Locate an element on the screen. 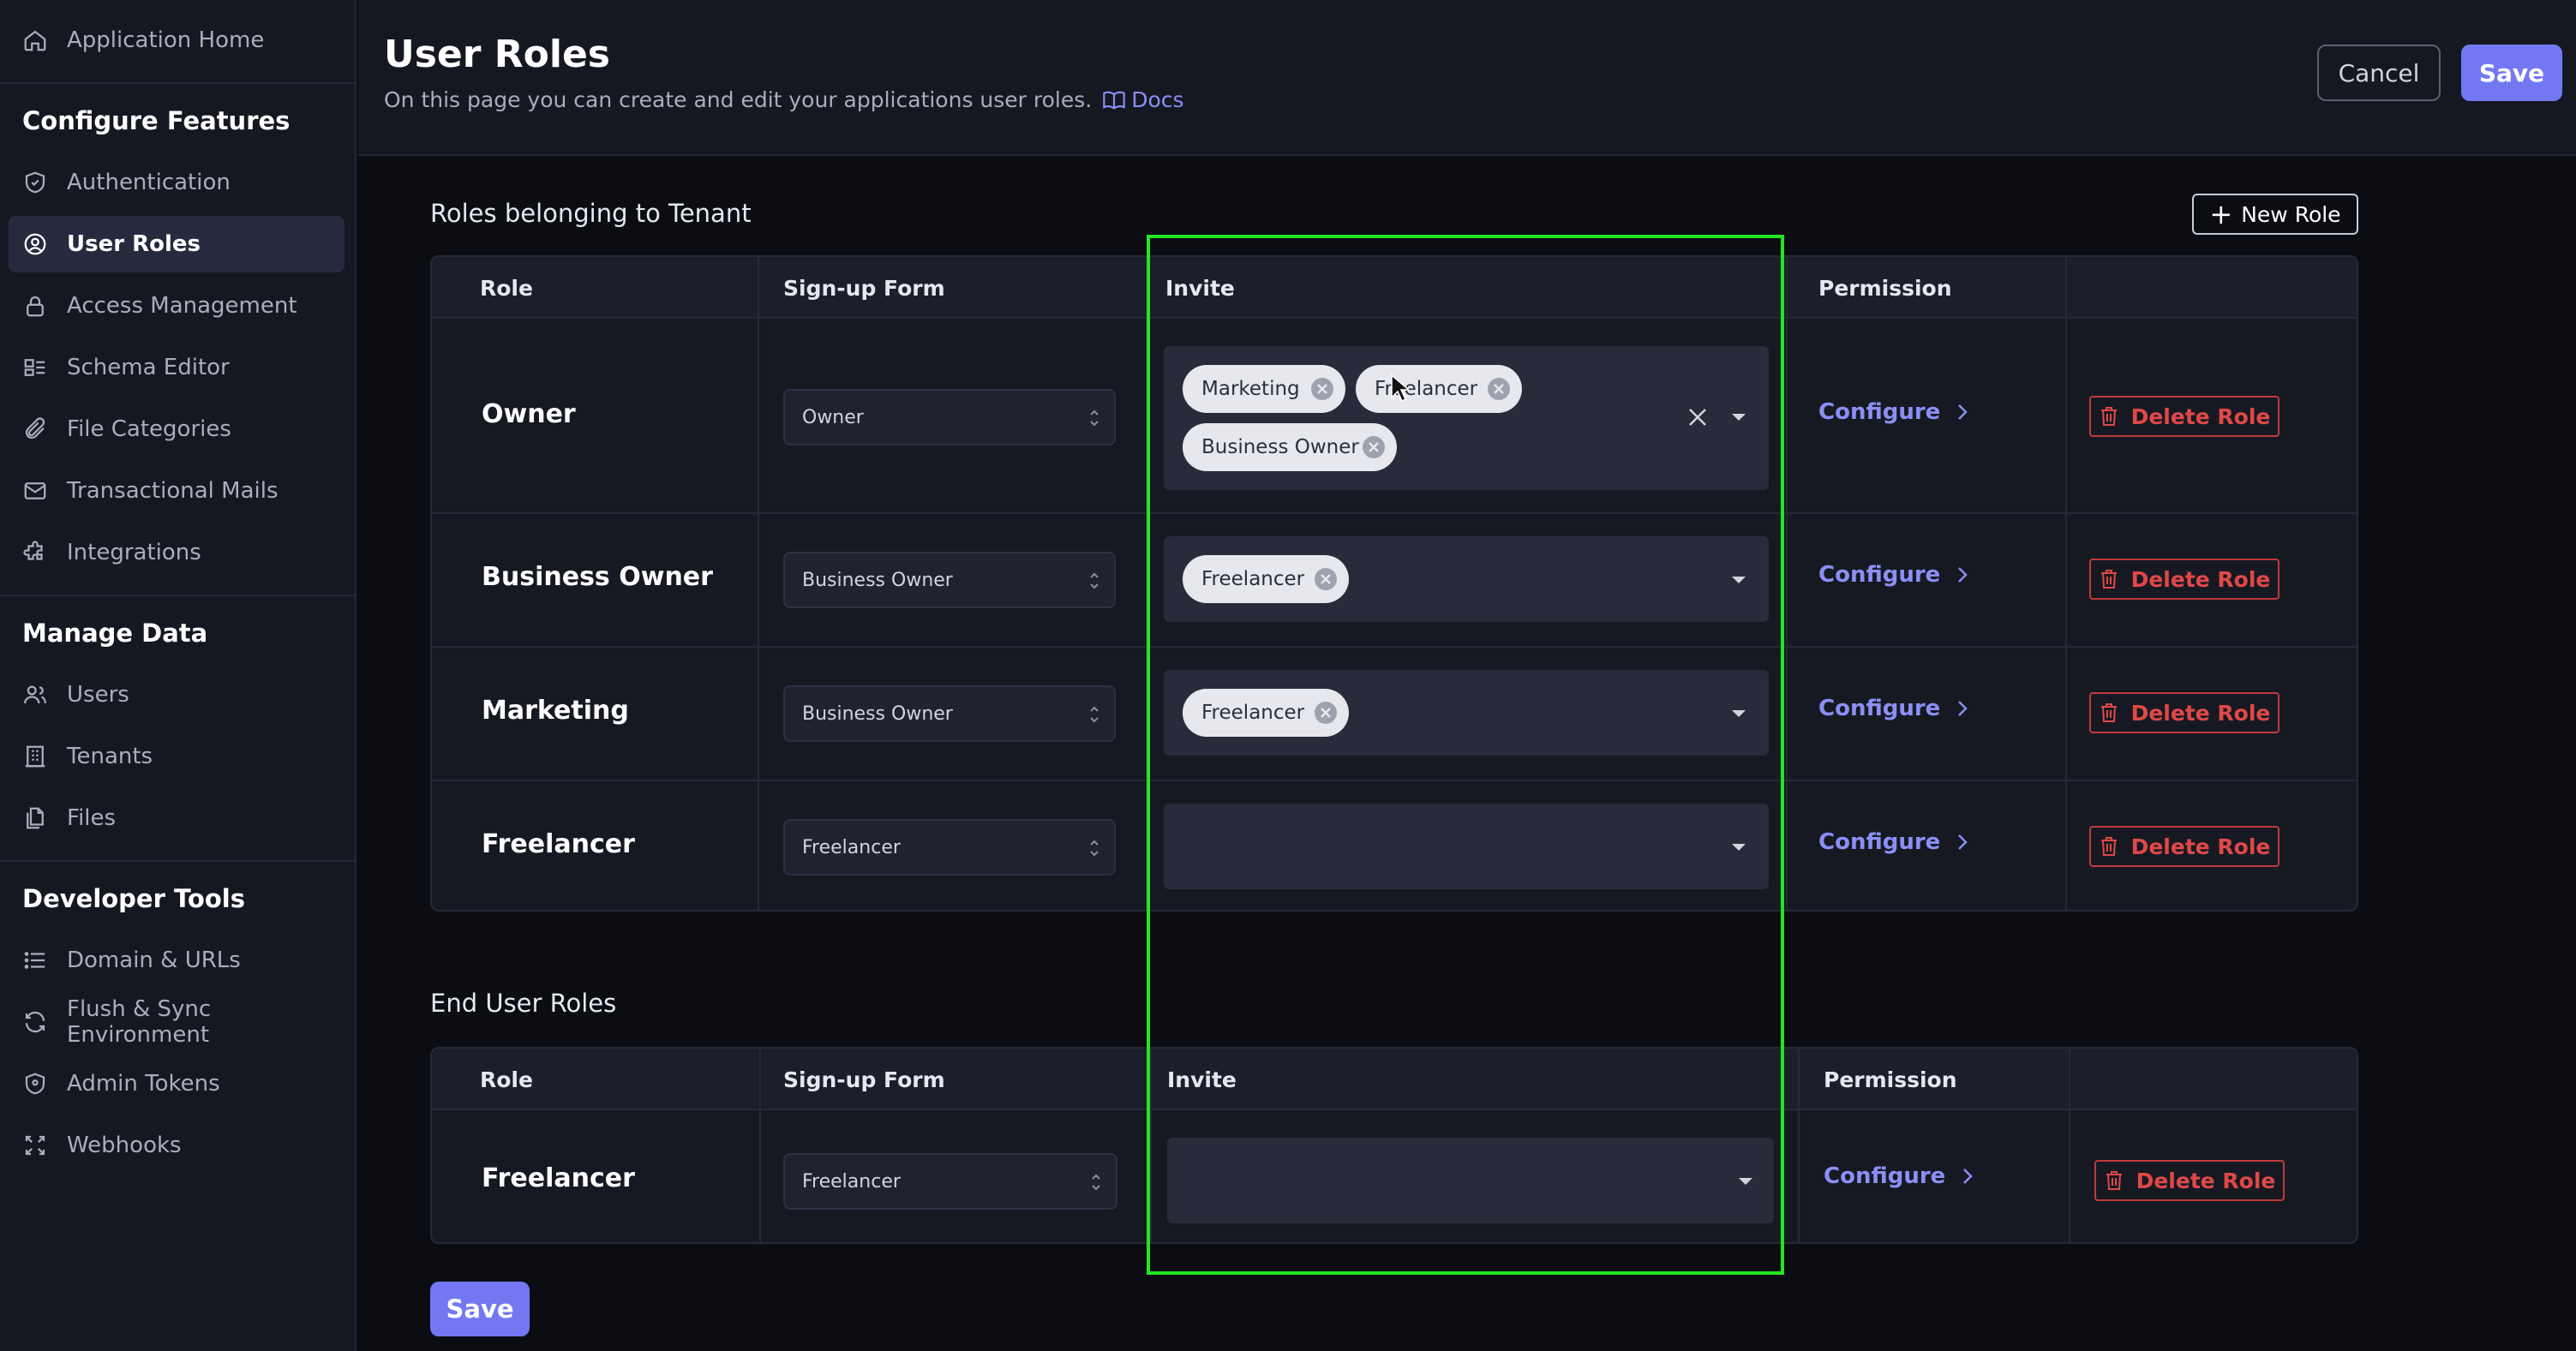 Image resolution: width=2576 pixels, height=1351 pixels. book-icon is located at coordinates (1114, 100).